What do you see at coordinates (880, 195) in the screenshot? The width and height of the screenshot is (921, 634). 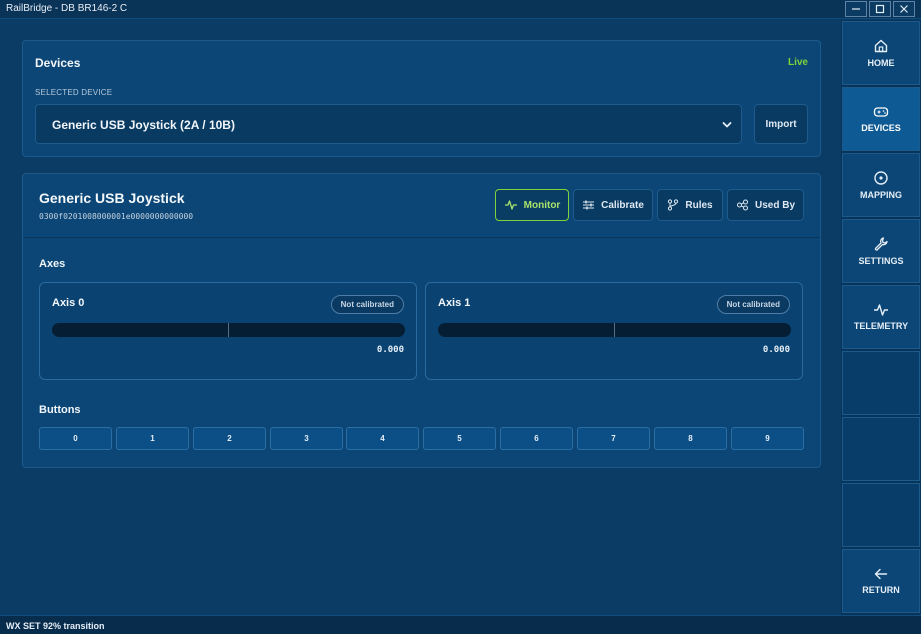 I see `sidebar-item-label: MAPPING` at bounding box center [880, 195].